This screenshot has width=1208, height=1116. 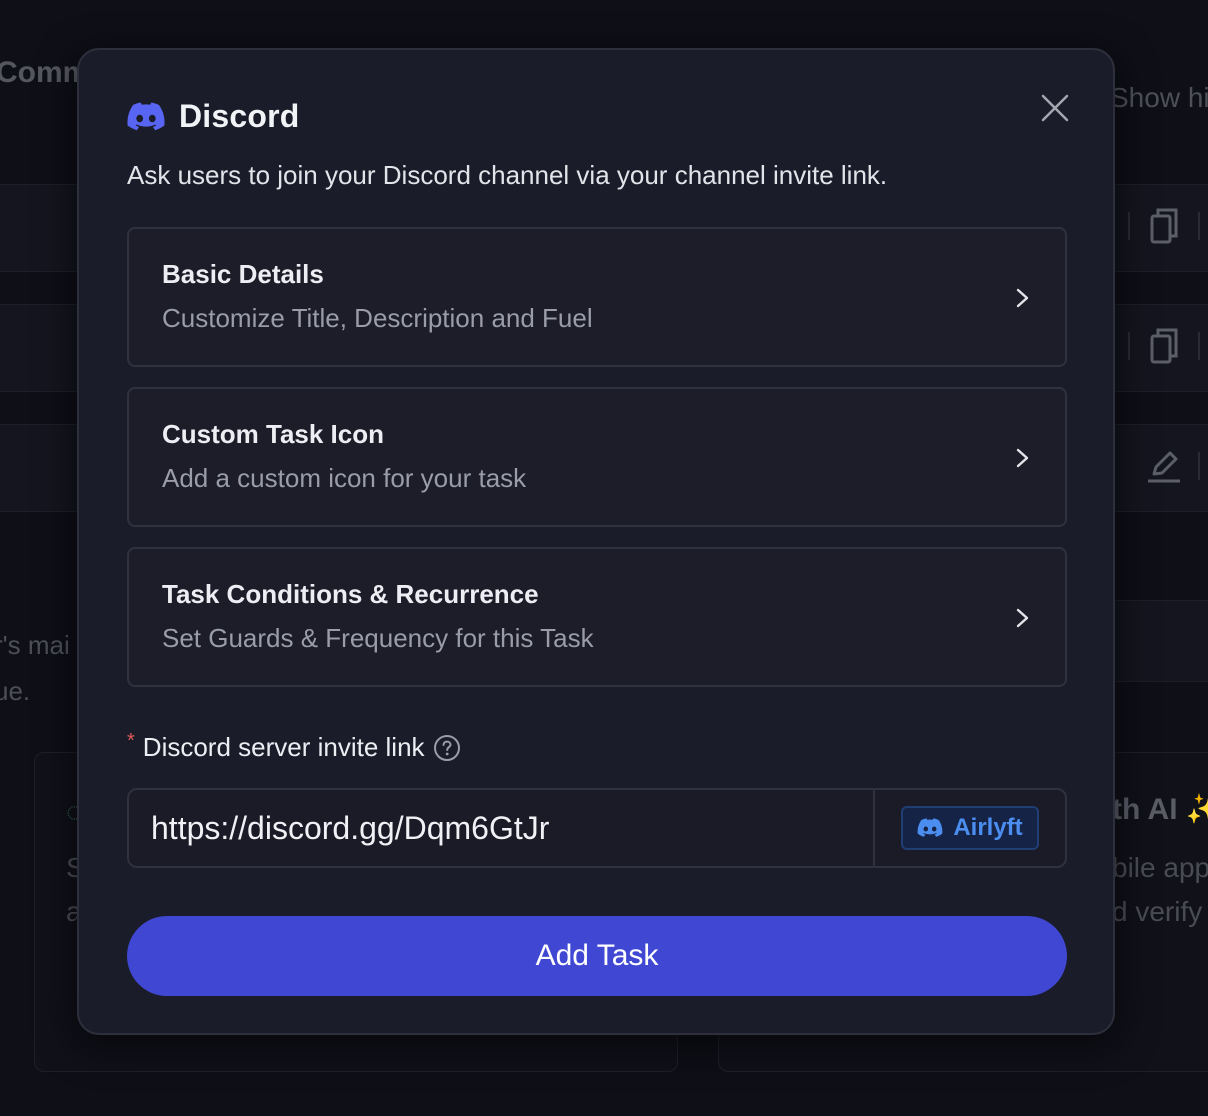 I want to click on background-description: r's mai, so click(x=35, y=645).